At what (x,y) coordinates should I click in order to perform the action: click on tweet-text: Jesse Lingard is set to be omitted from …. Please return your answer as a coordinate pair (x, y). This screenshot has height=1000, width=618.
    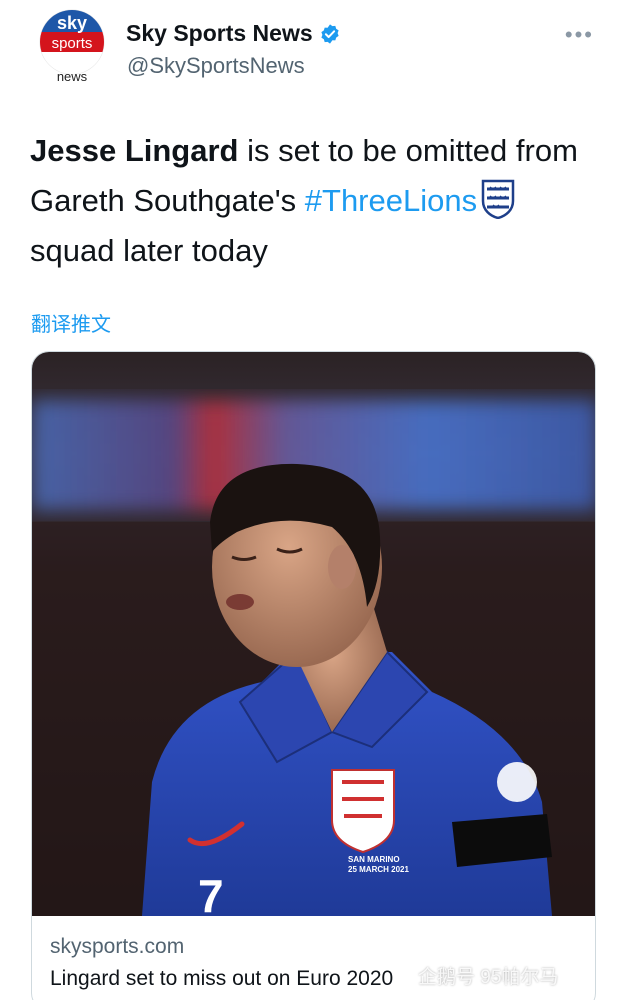
    Looking at the image, I should click on (310, 201).